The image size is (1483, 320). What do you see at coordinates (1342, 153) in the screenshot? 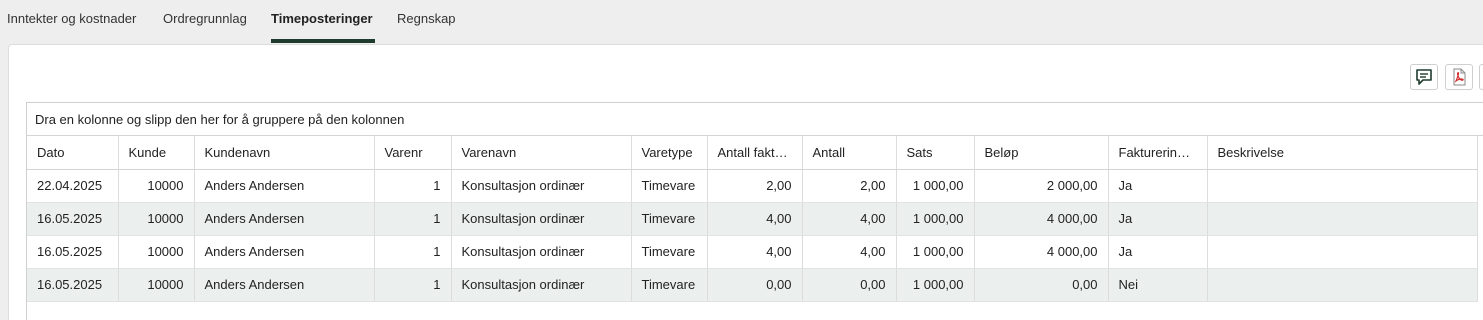
I see `column-header-beskrivelse: Beskrivelse` at bounding box center [1342, 153].